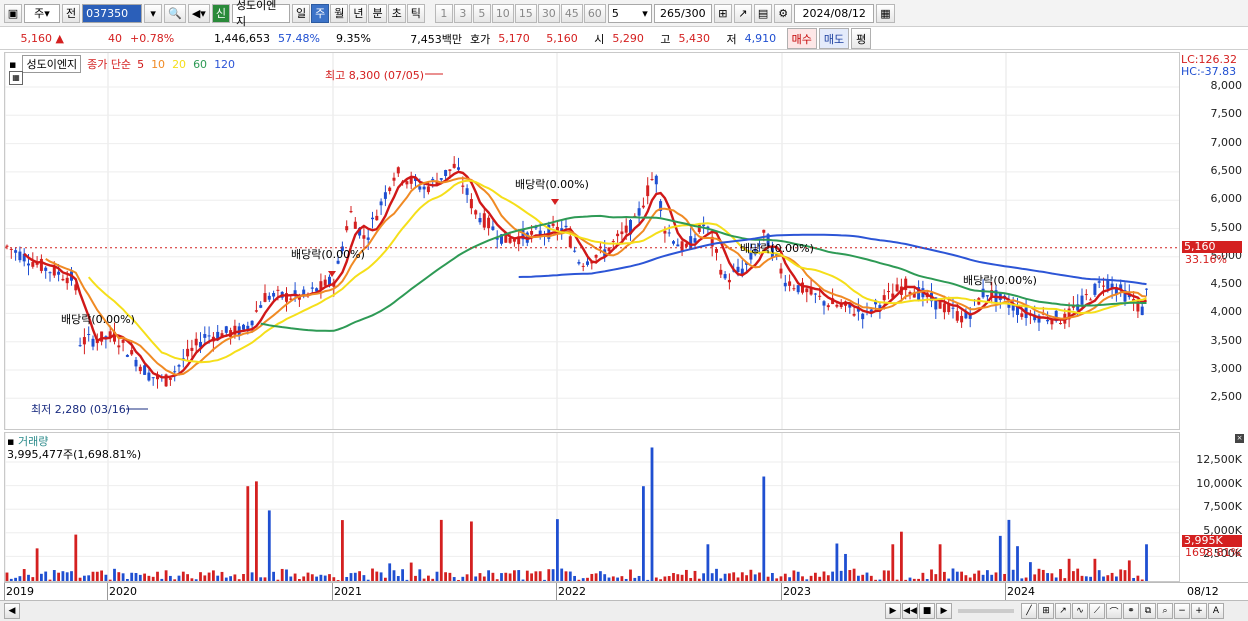  I want to click on interval-3: 10, so click(502, 13).